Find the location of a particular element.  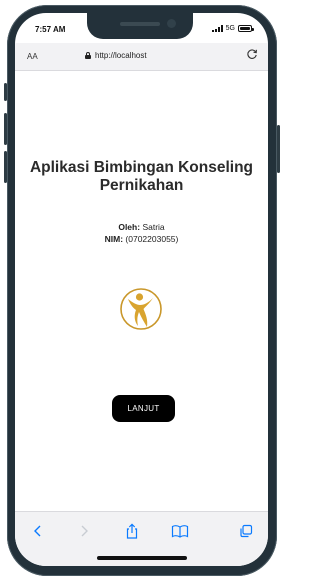

speaker is located at coordinates (140, 24).